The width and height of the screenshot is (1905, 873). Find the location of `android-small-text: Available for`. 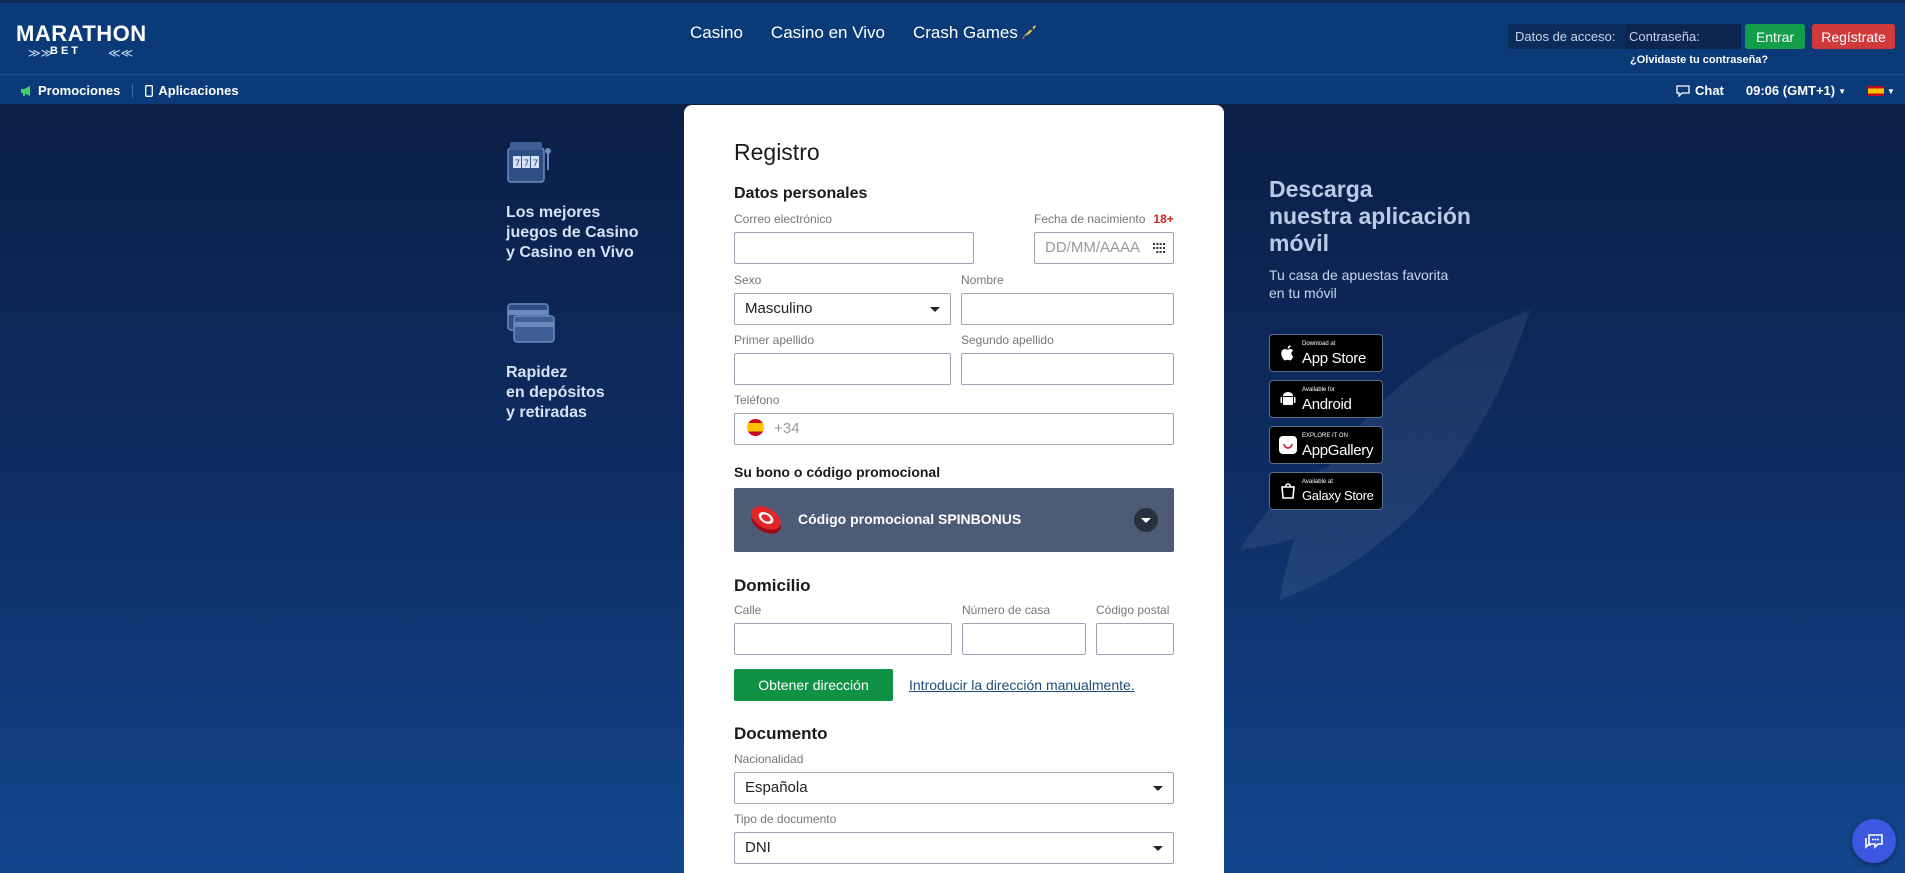

android-small-text: Available for is located at coordinates (1318, 390).